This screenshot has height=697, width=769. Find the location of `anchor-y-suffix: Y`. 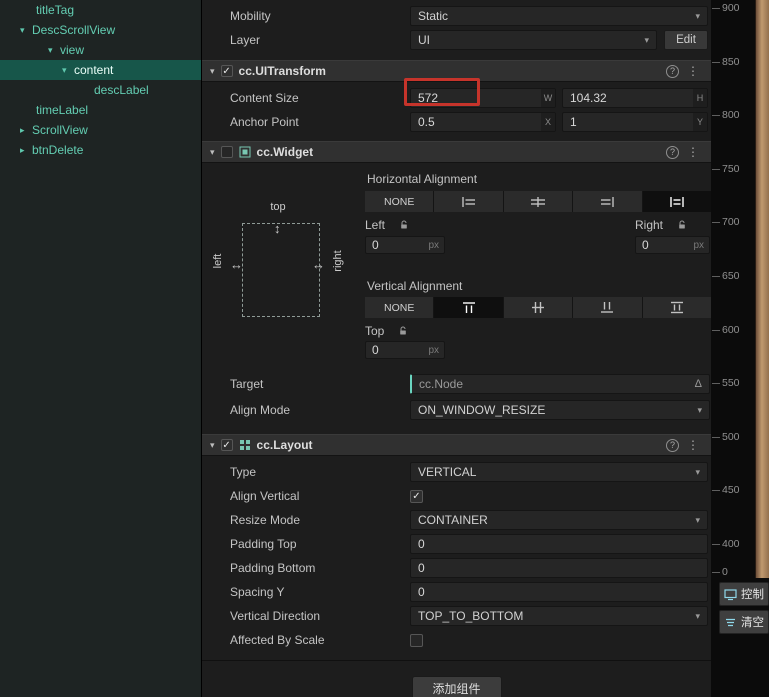

anchor-y-suffix: Y is located at coordinates (700, 122).